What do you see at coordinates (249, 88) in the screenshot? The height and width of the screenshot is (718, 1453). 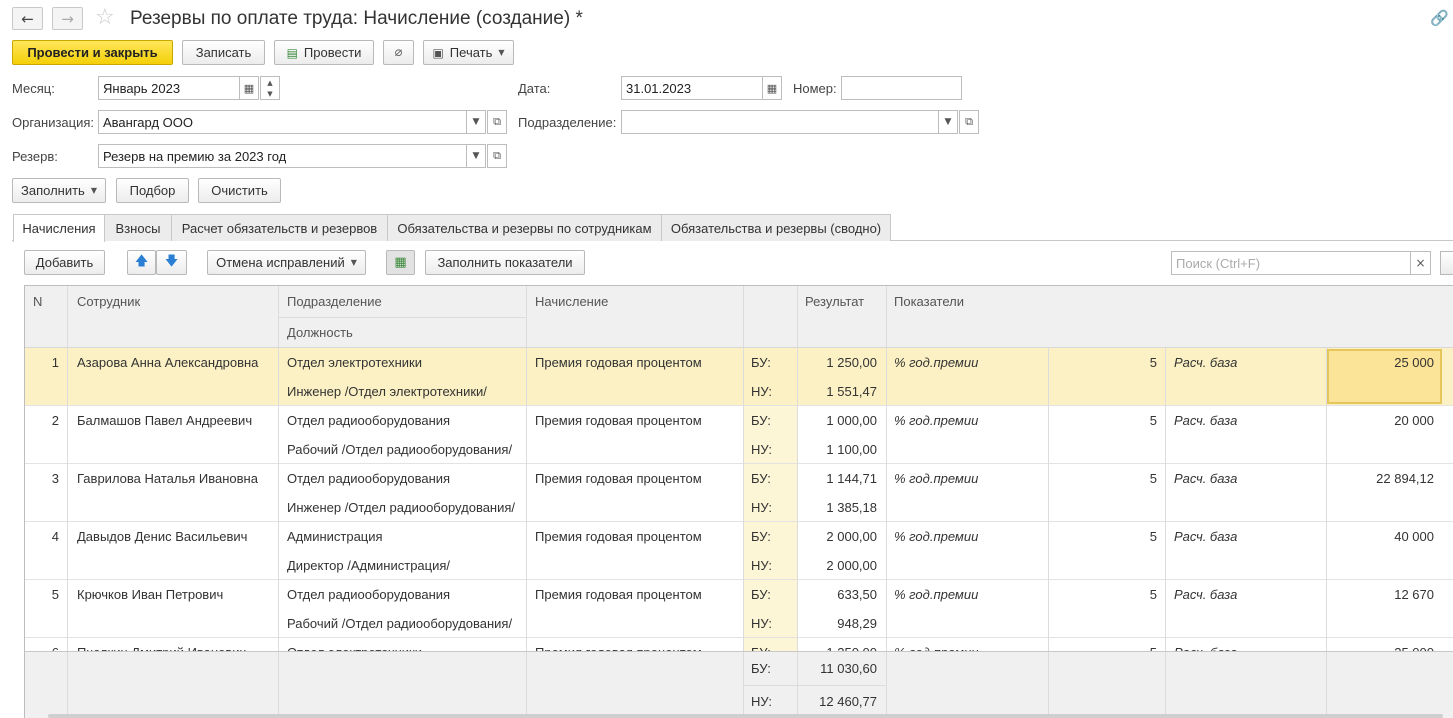 I see `month-calendar-button: ▦` at bounding box center [249, 88].